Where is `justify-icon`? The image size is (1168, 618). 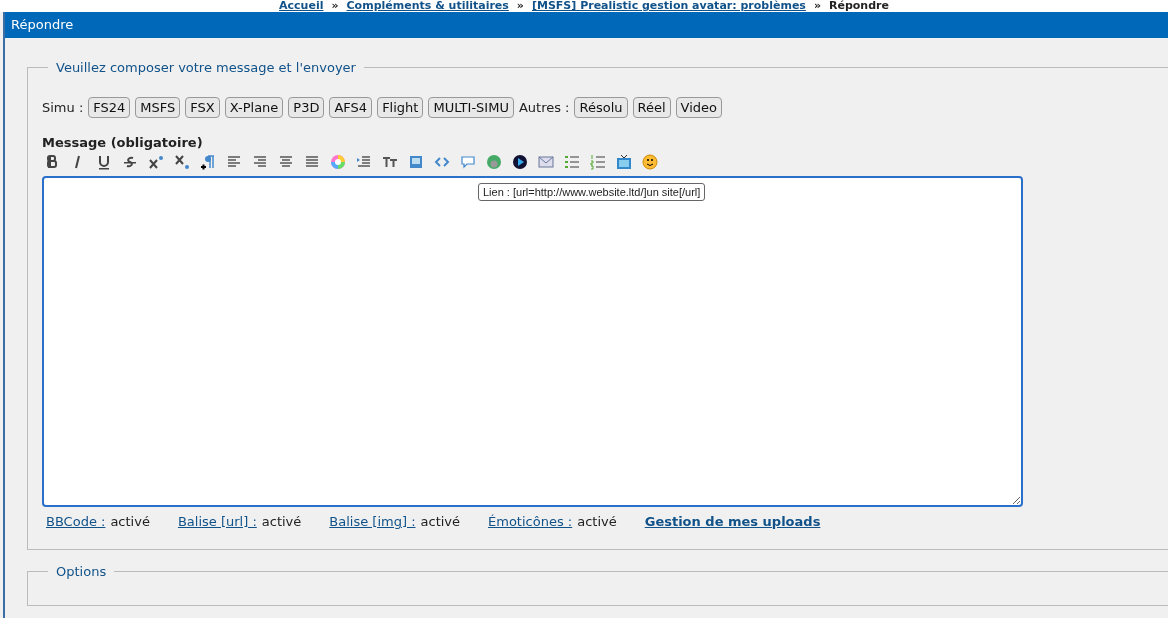
justify-icon is located at coordinates (312, 162).